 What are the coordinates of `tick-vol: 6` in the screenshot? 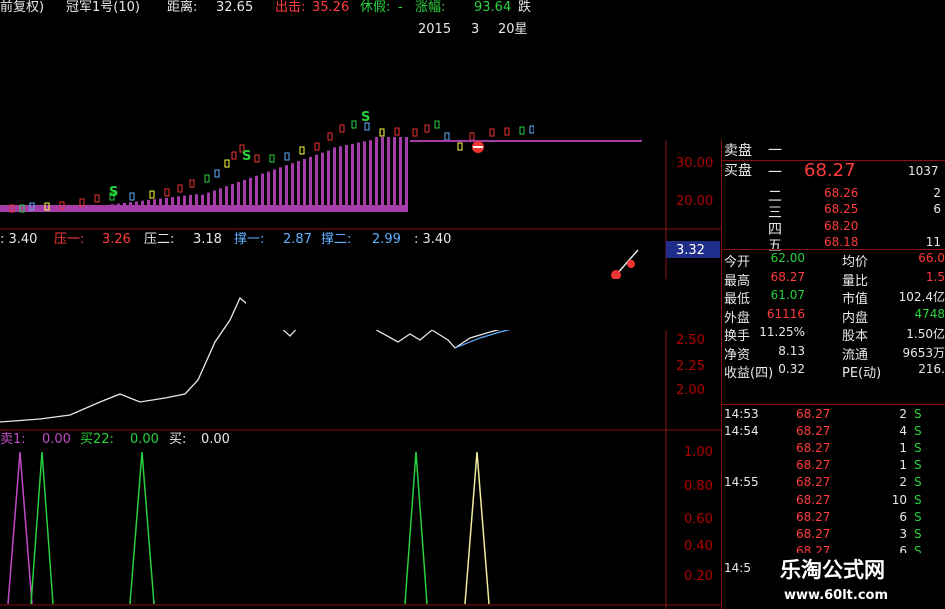 It's located at (903, 516).